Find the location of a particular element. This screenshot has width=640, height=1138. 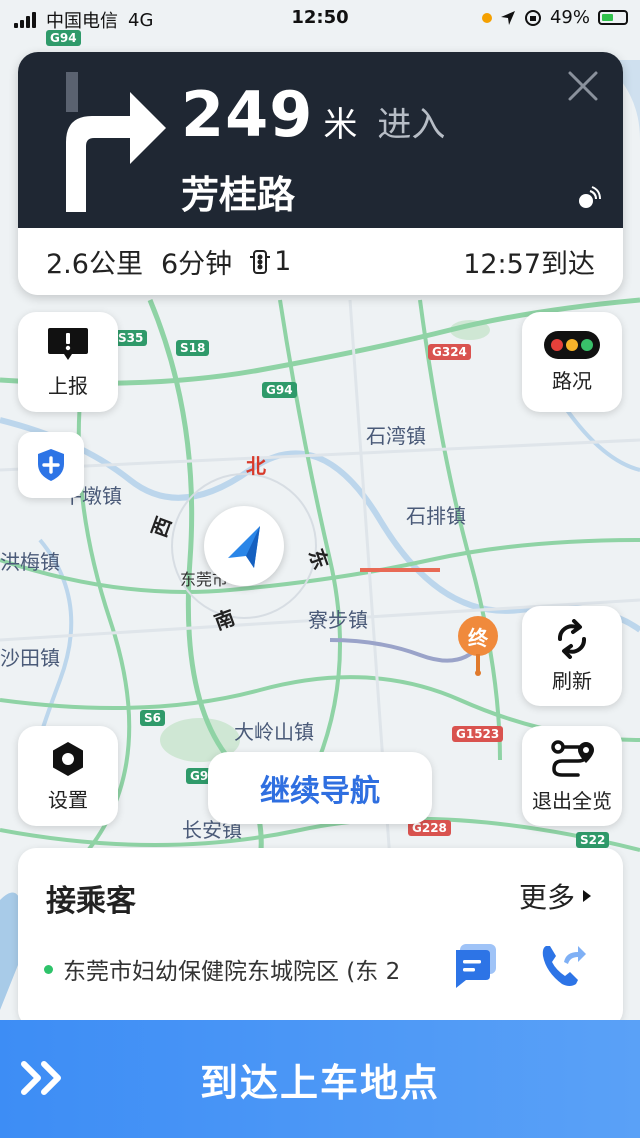

remaining-distance: 2.6公里 is located at coordinates (94, 264).